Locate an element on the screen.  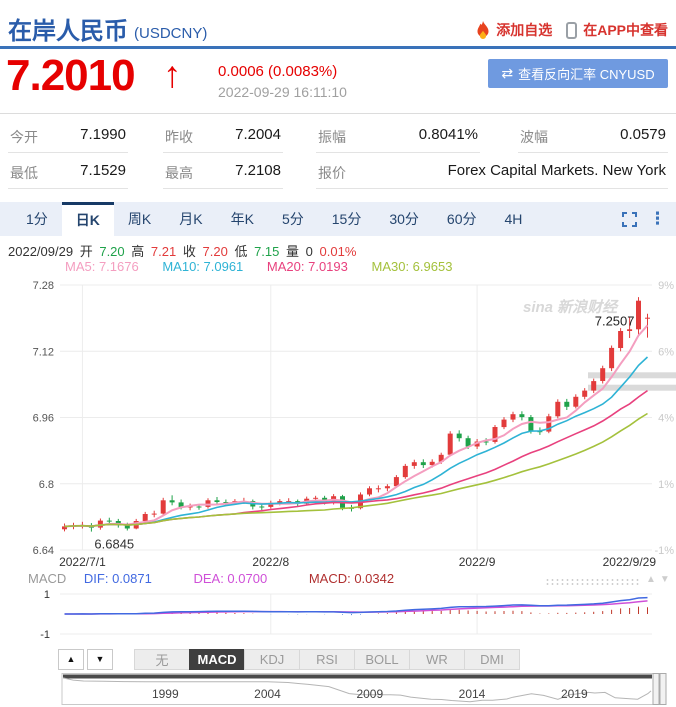
price-change: 0.0006 (0.0083%) is located at coordinates (278, 71).